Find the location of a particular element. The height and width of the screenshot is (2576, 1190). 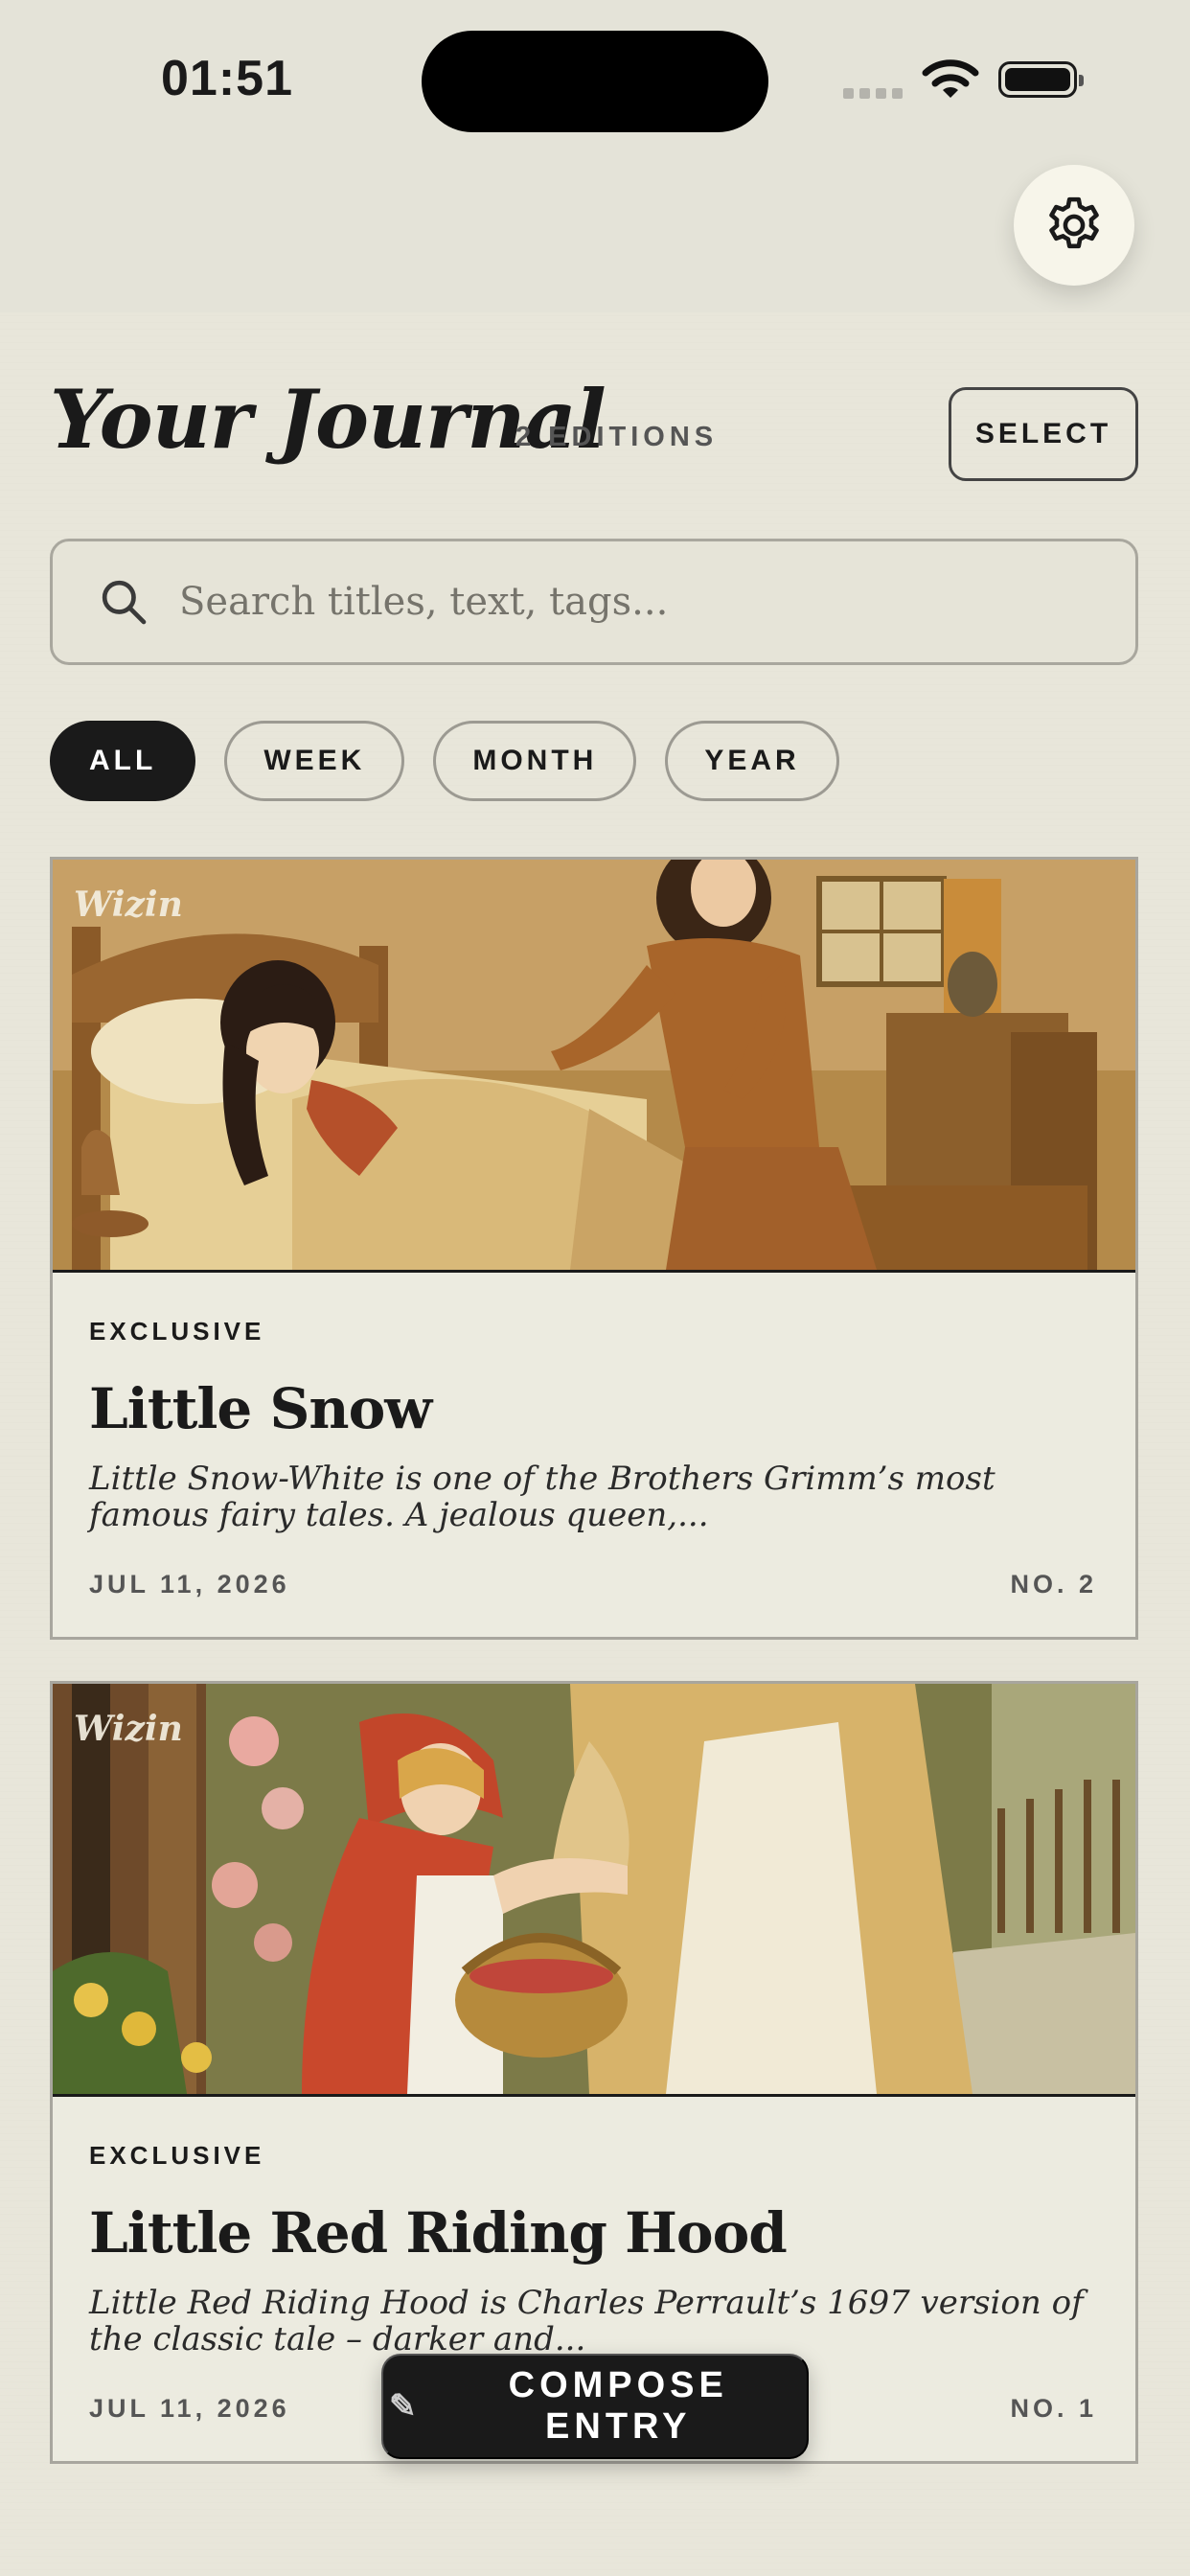

entry-title: Little Snow is located at coordinates (261, 1408).